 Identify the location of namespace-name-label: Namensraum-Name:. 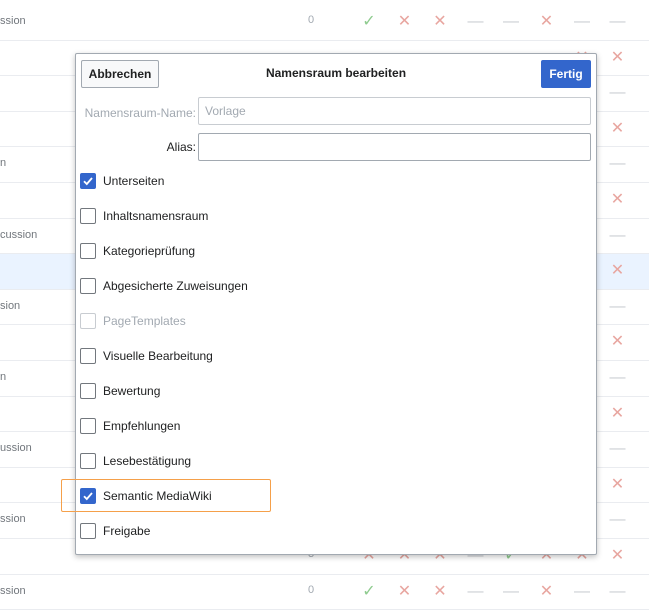
(140, 113).